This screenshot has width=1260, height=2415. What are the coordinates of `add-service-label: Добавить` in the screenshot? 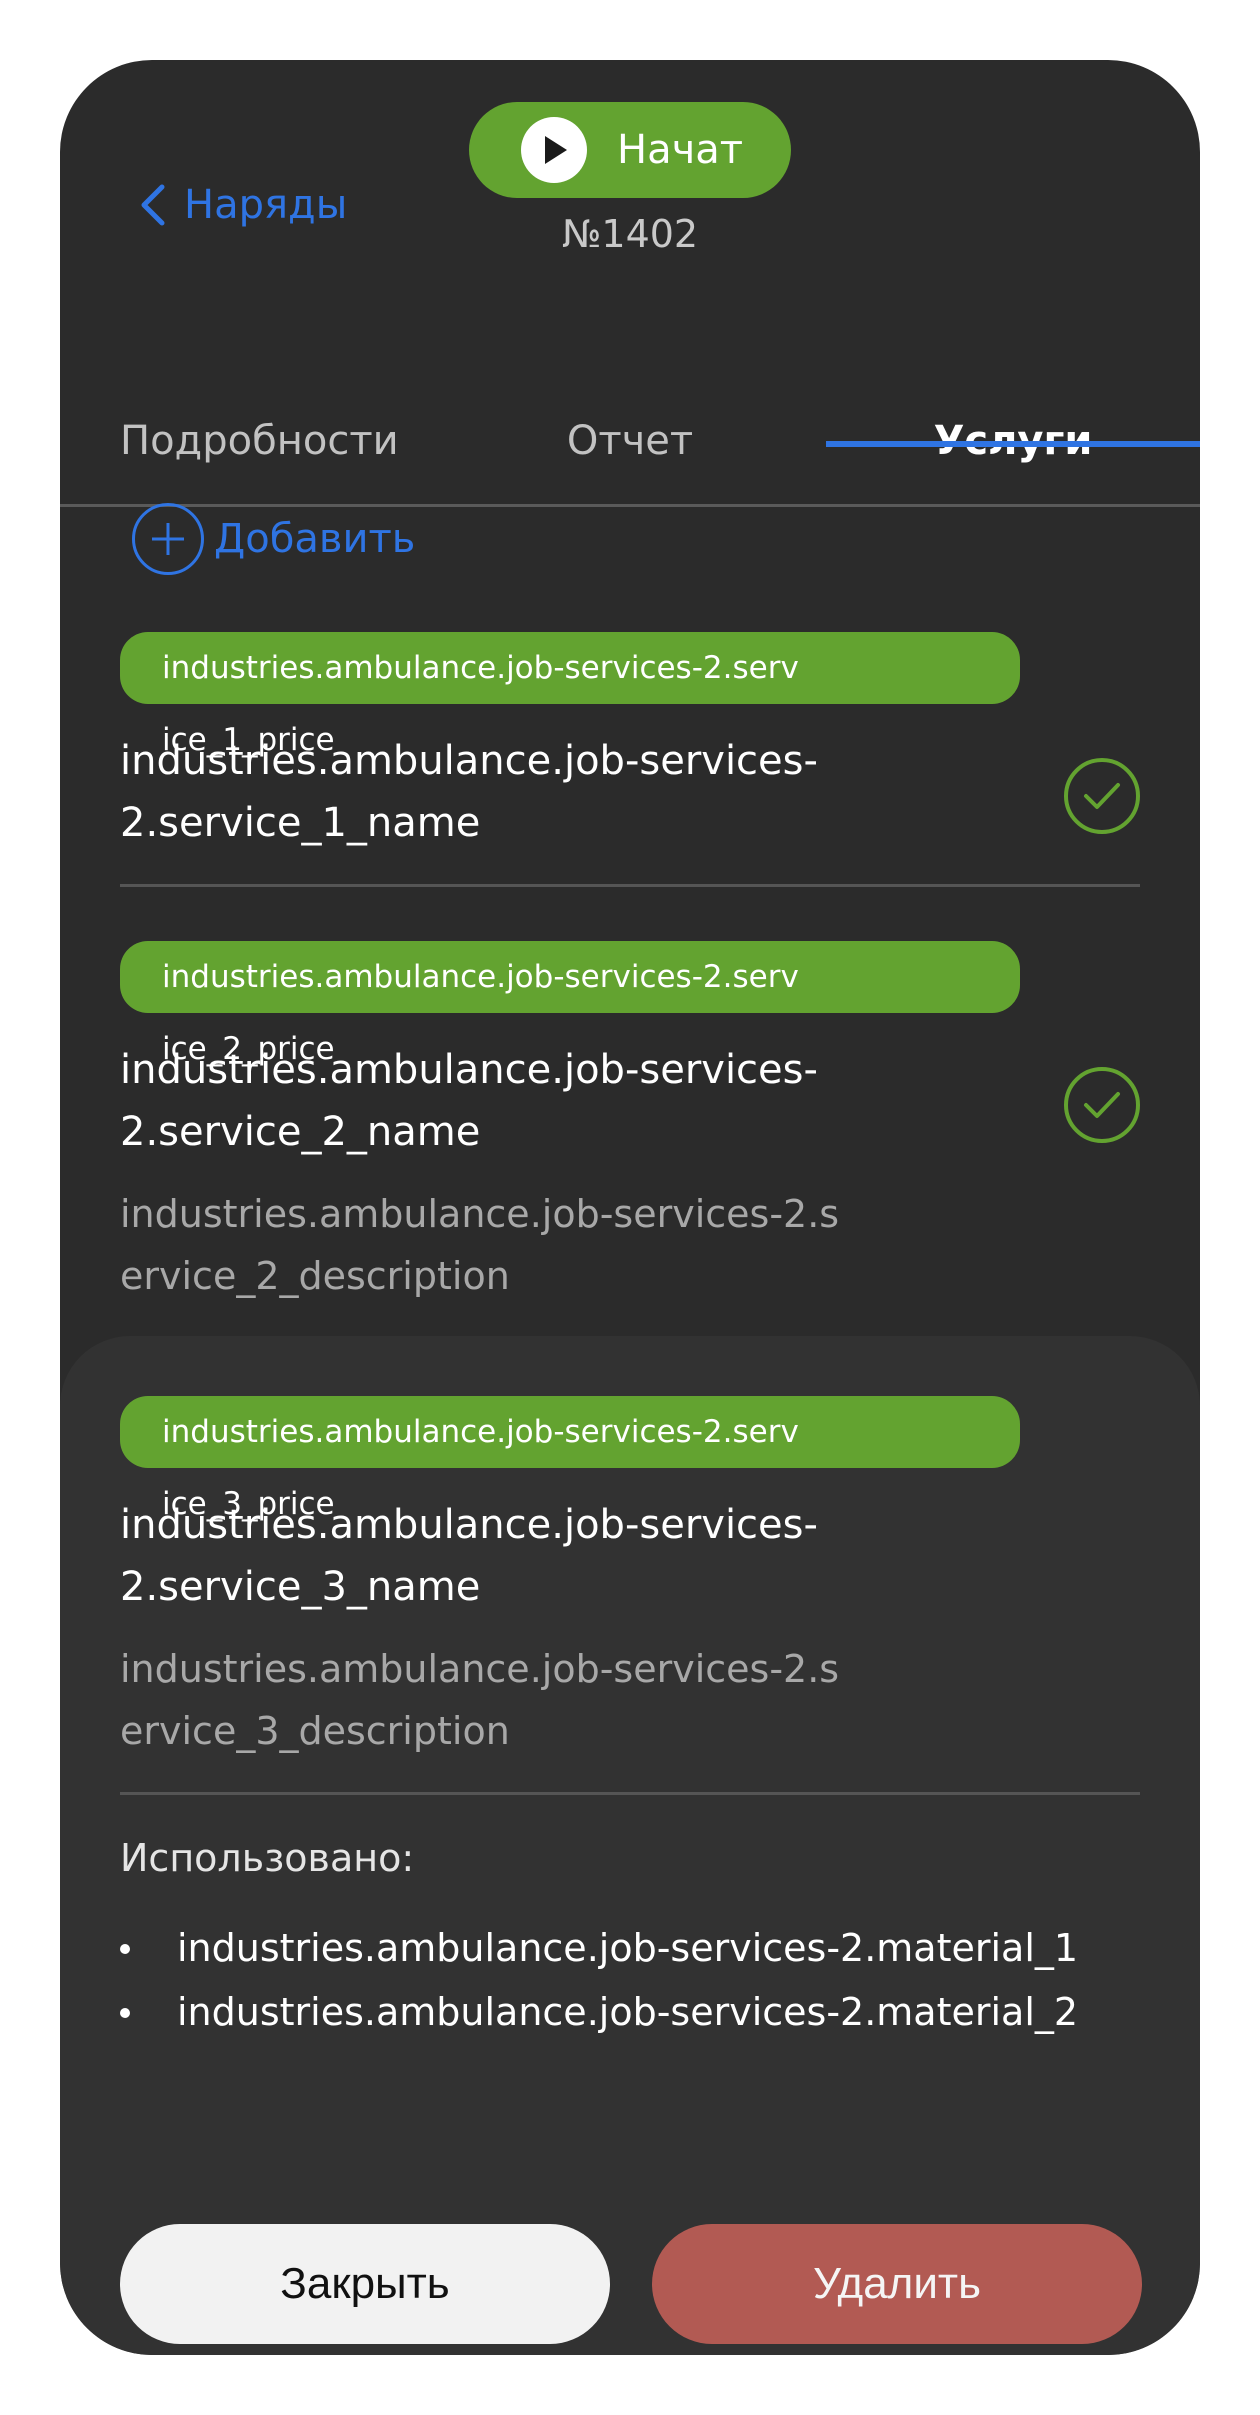 It's located at (315, 539).